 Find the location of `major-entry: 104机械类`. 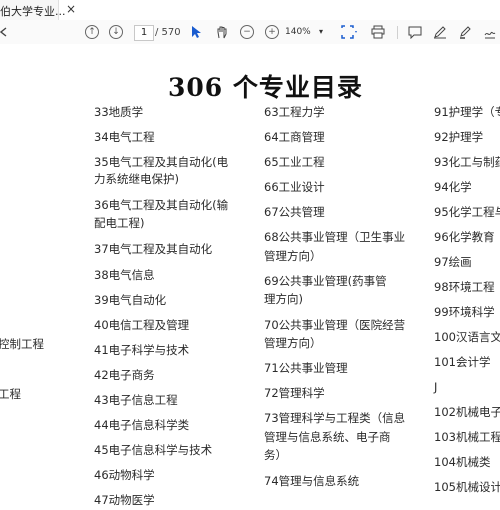

major-entry: 104机械类 is located at coordinates (462, 462).